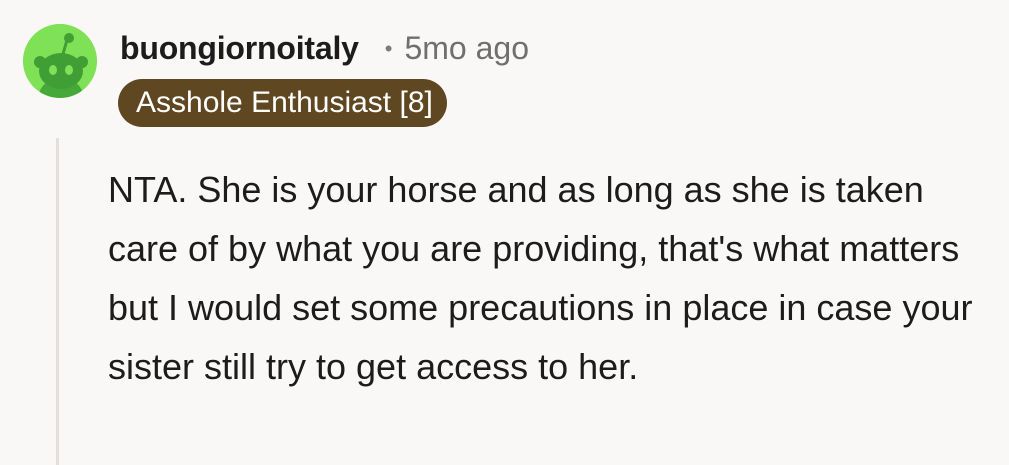 The image size is (1009, 465). Describe the element at coordinates (282, 103) in the screenshot. I see `user-flair-badge: Asshole Enthusiast [8]` at that location.